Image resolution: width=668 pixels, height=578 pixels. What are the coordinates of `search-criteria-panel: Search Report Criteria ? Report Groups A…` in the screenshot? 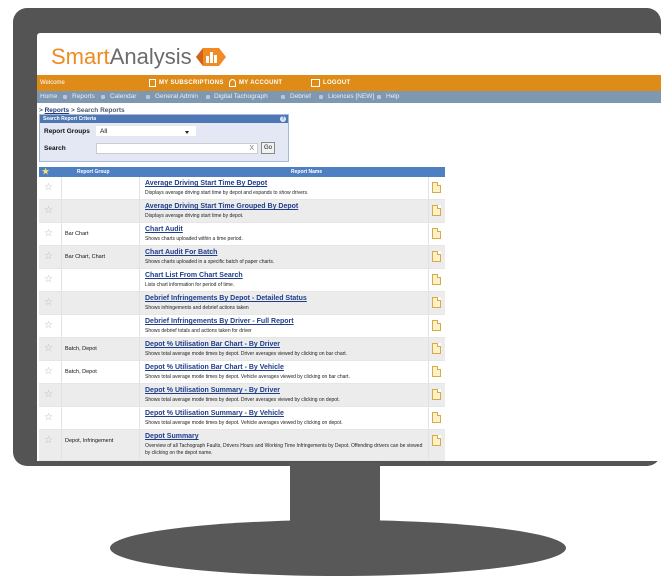 It's located at (164, 138).